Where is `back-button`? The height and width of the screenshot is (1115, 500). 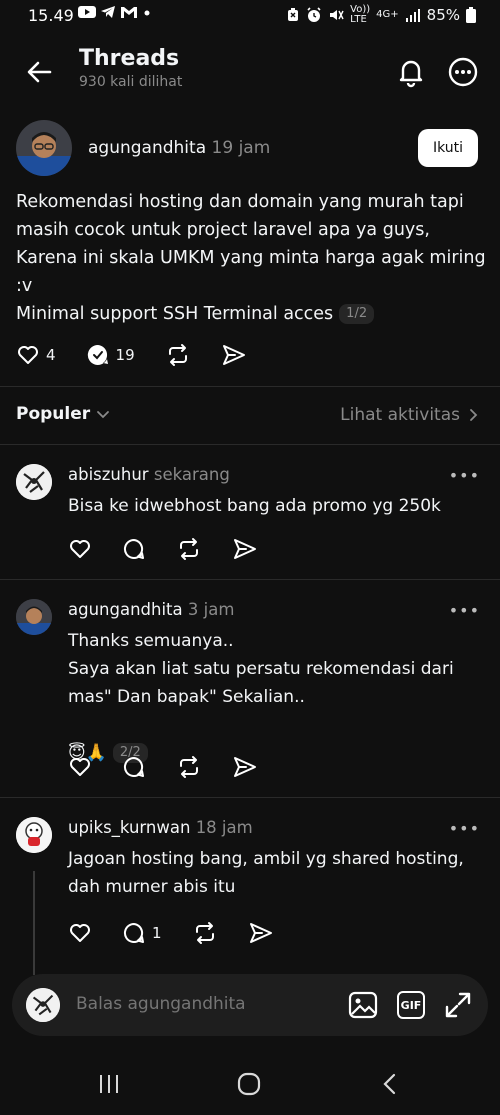 back-button is located at coordinates (40, 72).